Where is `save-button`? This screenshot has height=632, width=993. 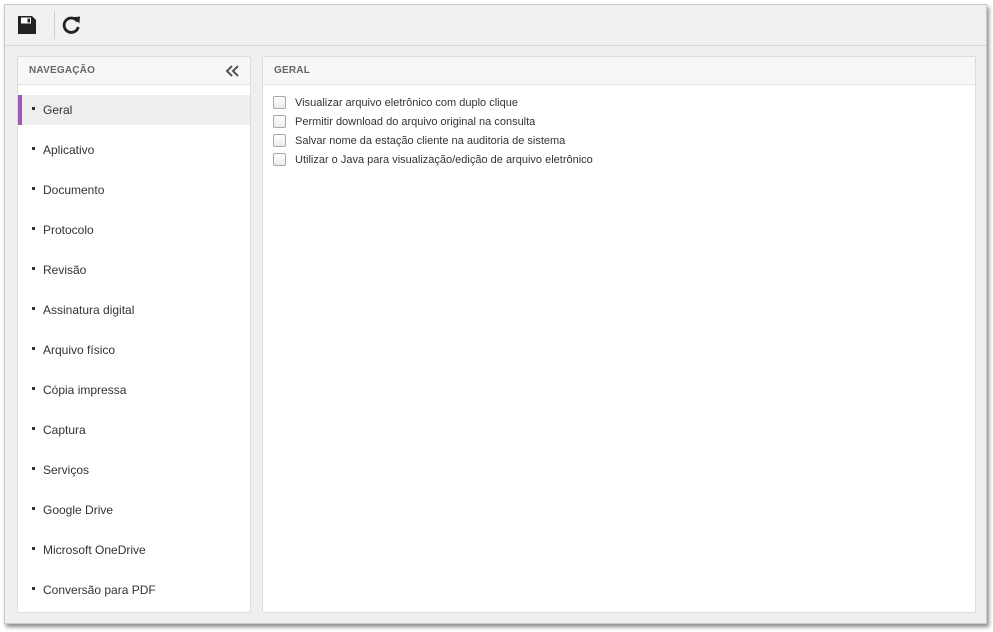 save-button is located at coordinates (27, 25).